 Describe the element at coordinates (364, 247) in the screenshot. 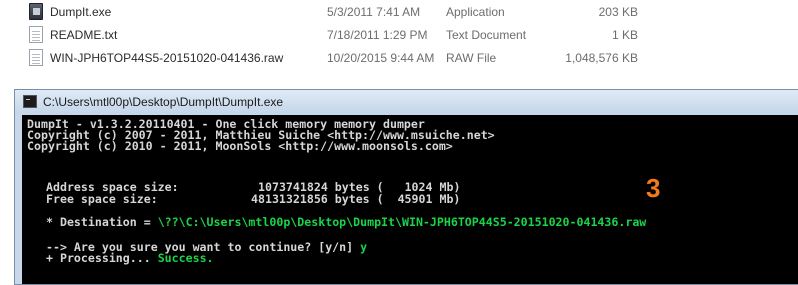

I see `confirm-answer: y` at that location.